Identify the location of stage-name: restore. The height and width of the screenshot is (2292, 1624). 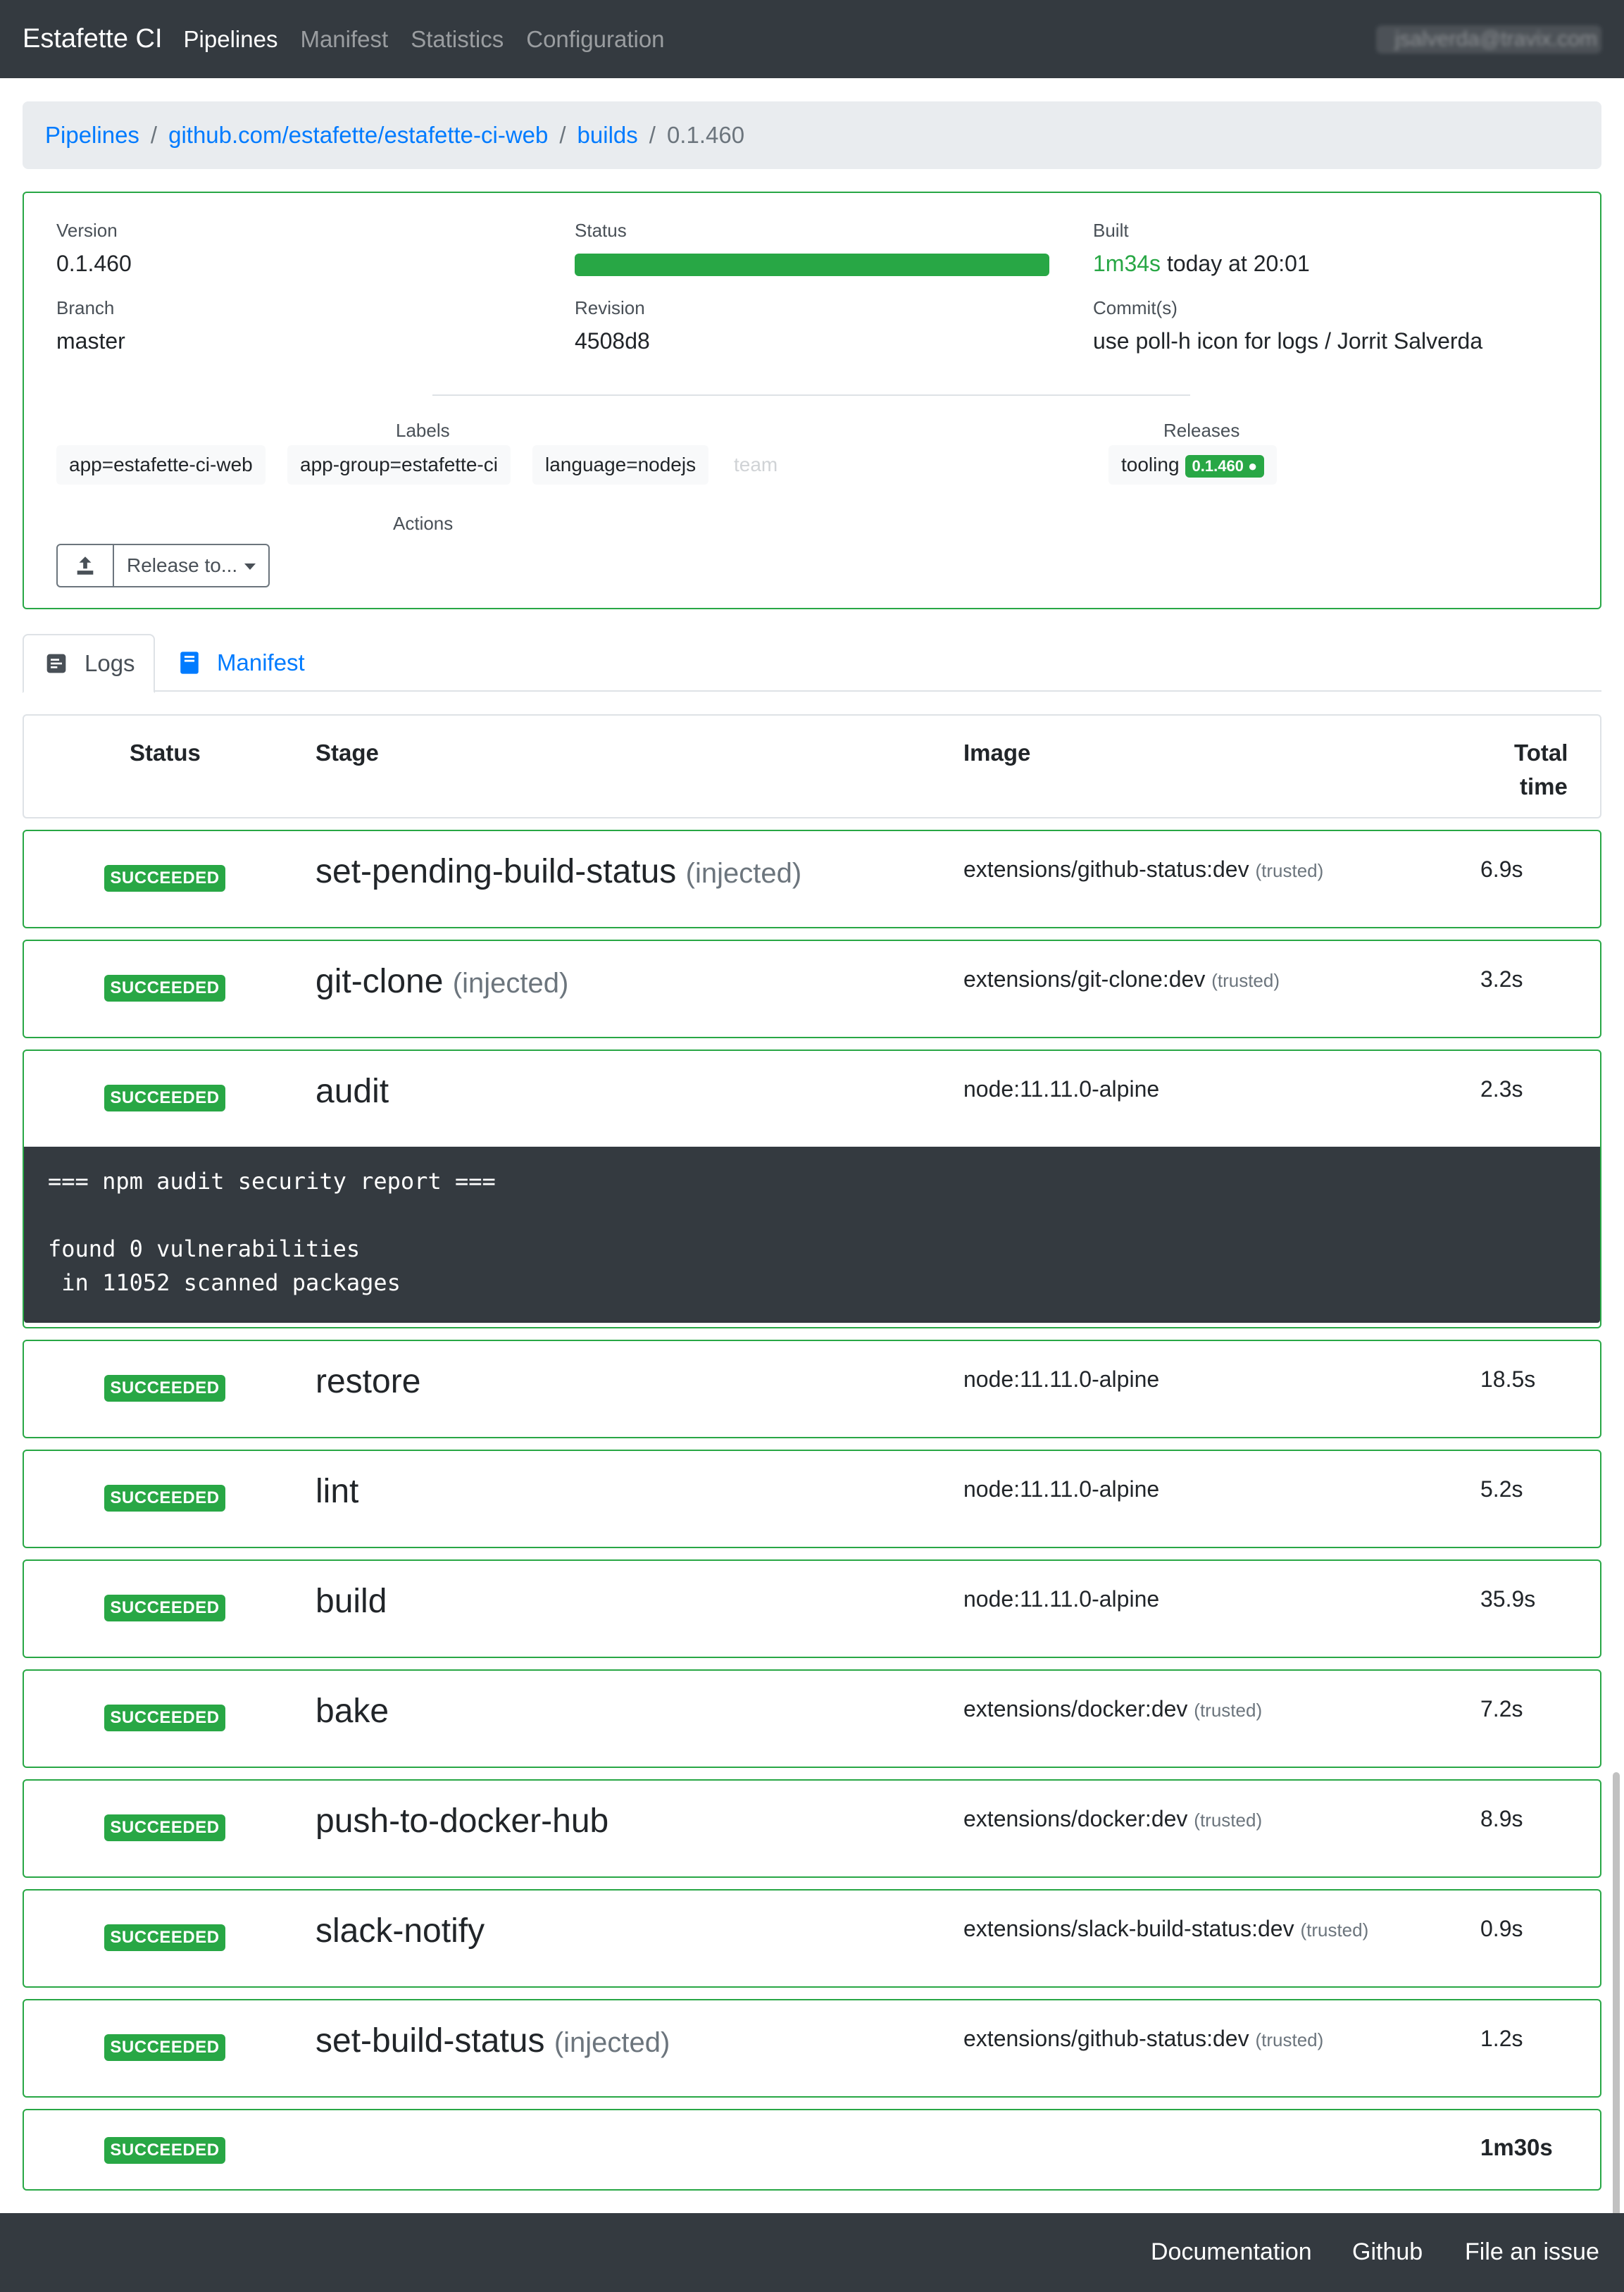
(368, 1381).